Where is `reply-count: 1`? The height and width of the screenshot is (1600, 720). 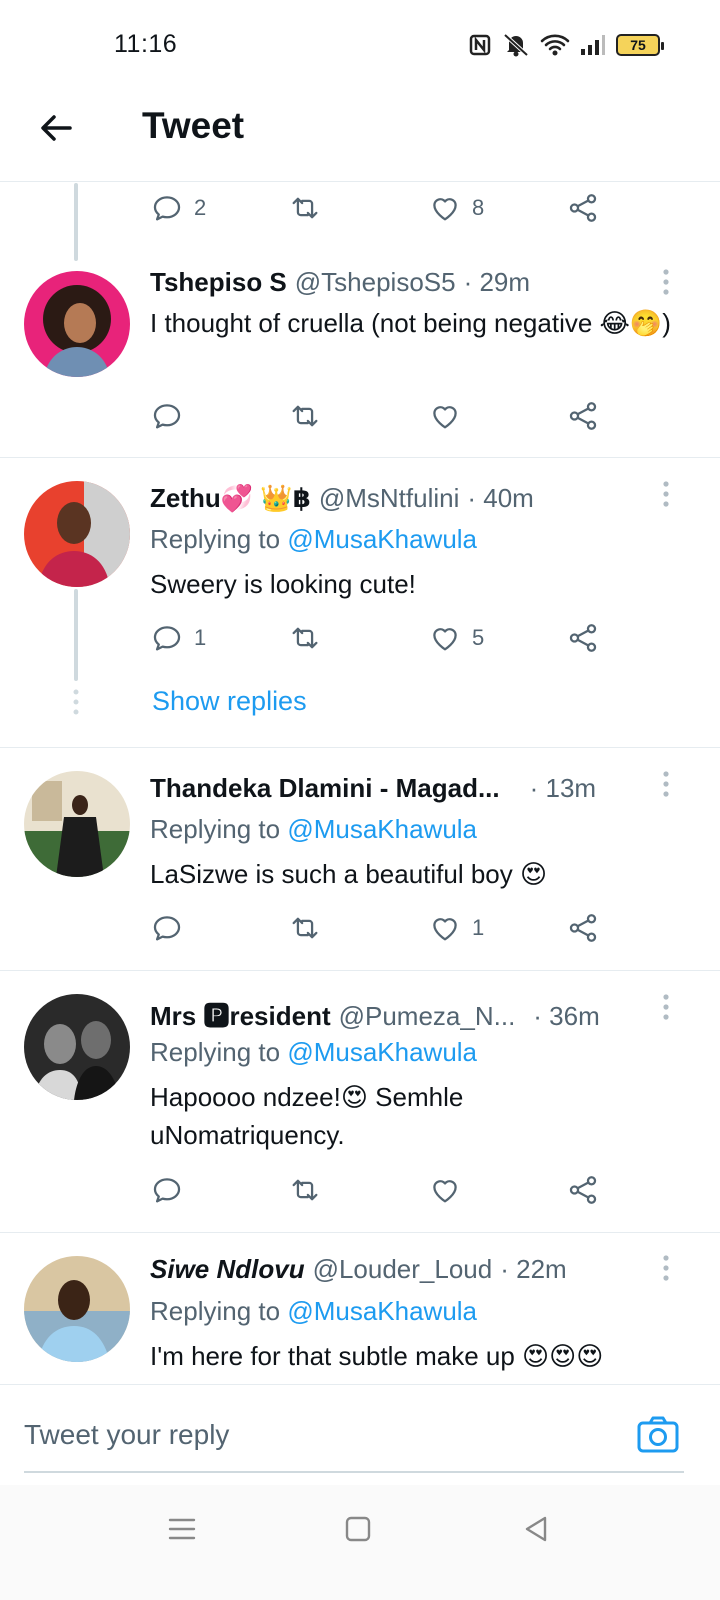
reply-count: 1 is located at coordinates (200, 637).